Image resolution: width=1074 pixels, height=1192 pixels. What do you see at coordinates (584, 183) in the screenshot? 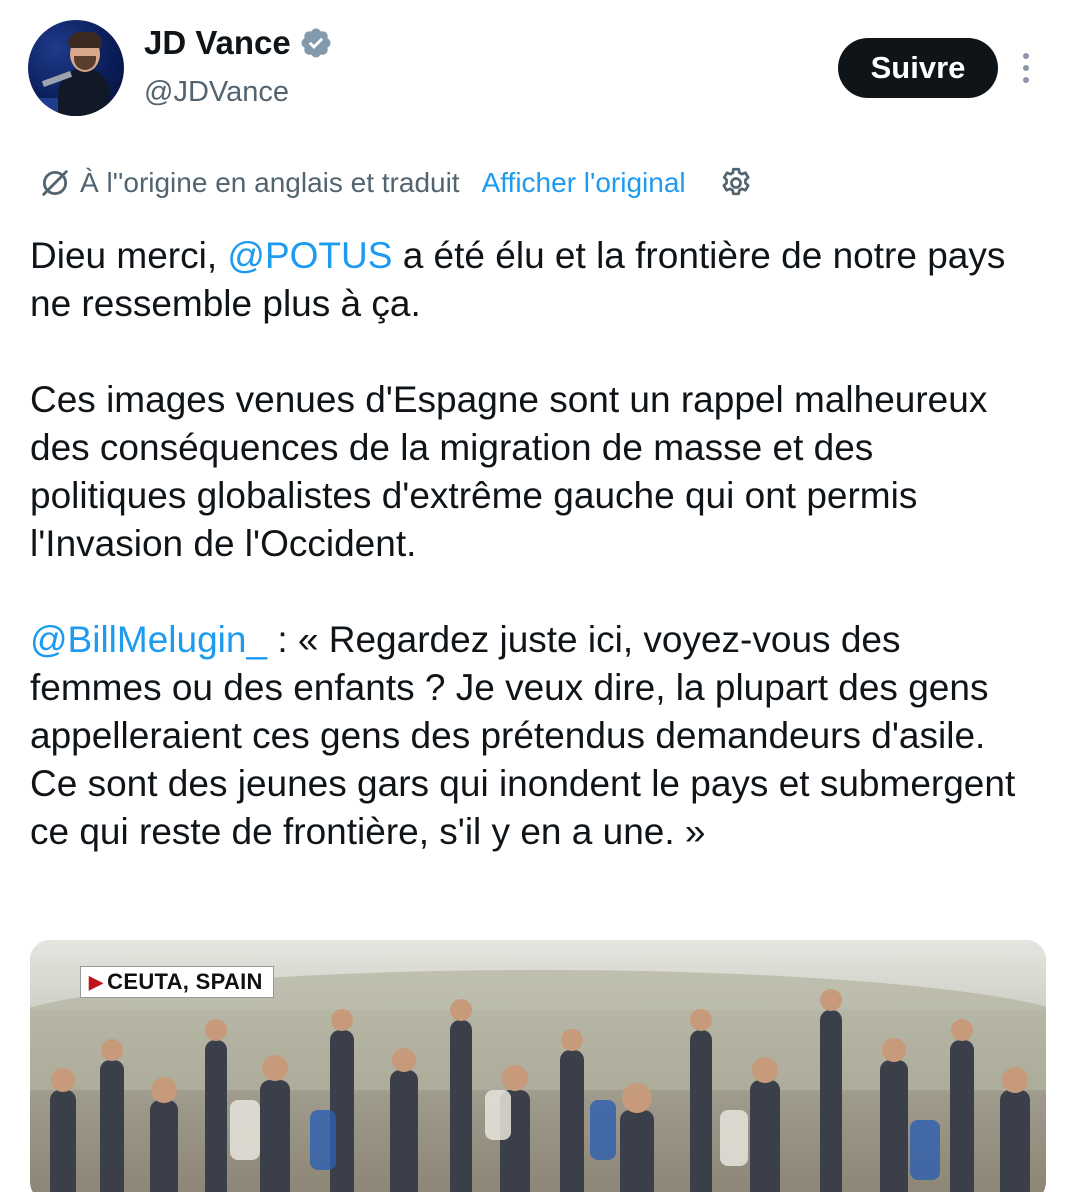
I see `show-original-link: Afficher l'original` at bounding box center [584, 183].